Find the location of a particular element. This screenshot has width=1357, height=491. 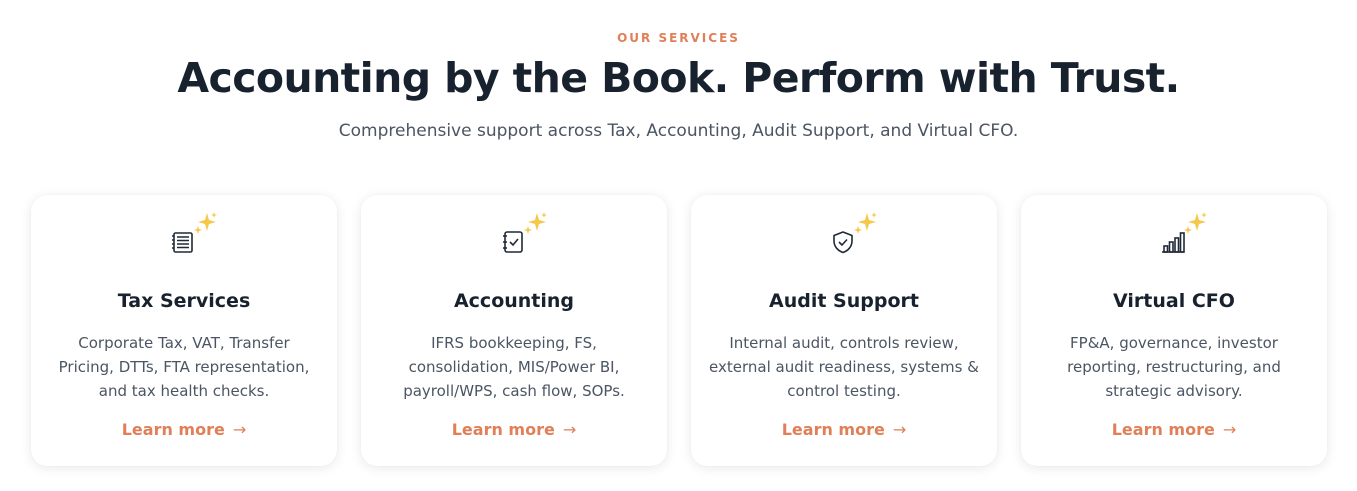

section-eyebrow: OUR SERVICES is located at coordinates (678, 38).